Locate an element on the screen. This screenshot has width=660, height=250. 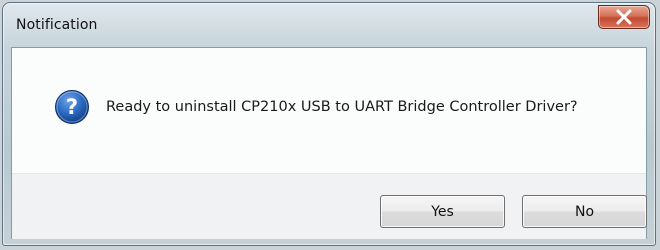
close-button is located at coordinates (624, 17).